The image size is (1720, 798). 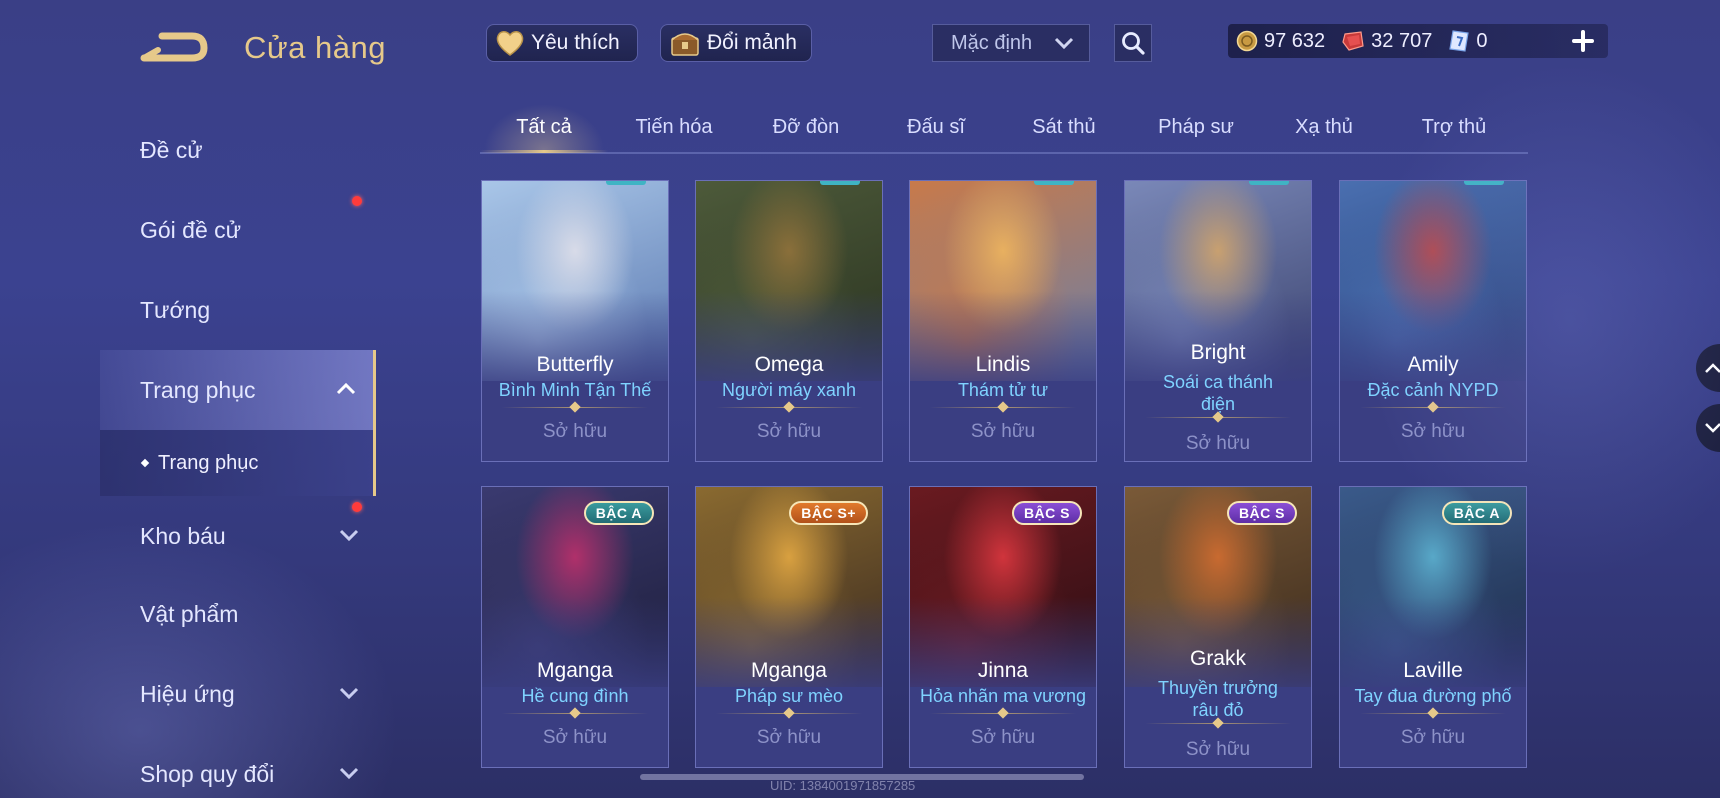 I want to click on skin-card: BẬC A Laville Tay đua đường phố Sở hữu, so click(x=1433, y=627).